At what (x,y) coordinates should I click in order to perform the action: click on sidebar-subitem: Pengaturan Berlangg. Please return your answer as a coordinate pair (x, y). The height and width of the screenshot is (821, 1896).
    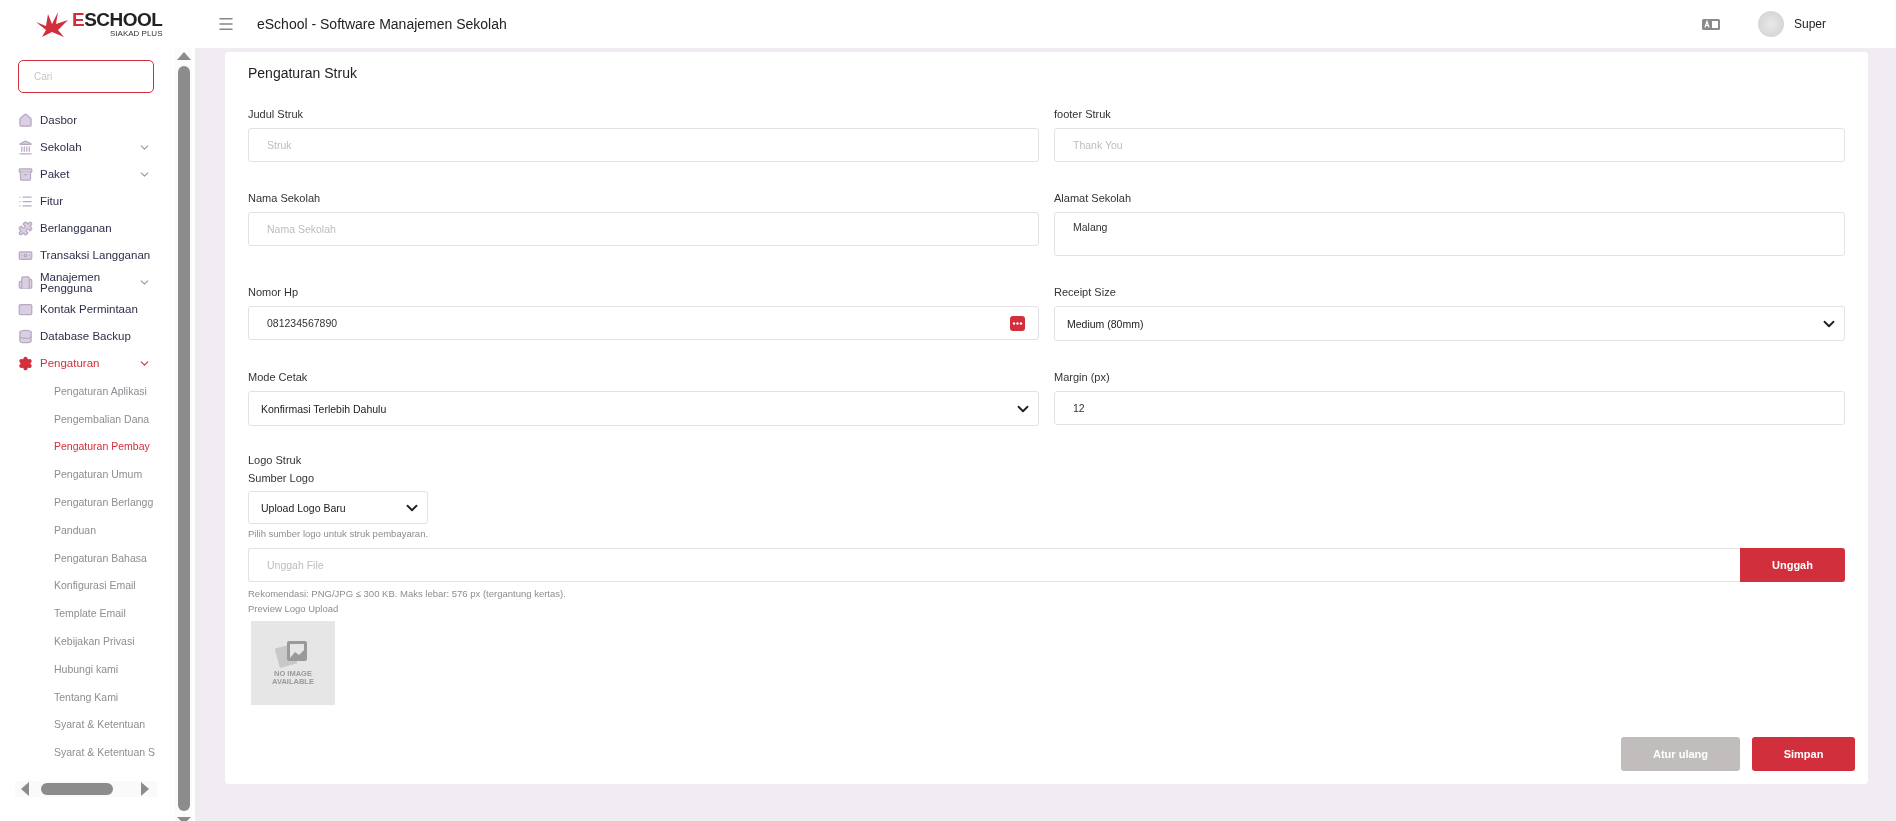
    Looking at the image, I should click on (87, 502).